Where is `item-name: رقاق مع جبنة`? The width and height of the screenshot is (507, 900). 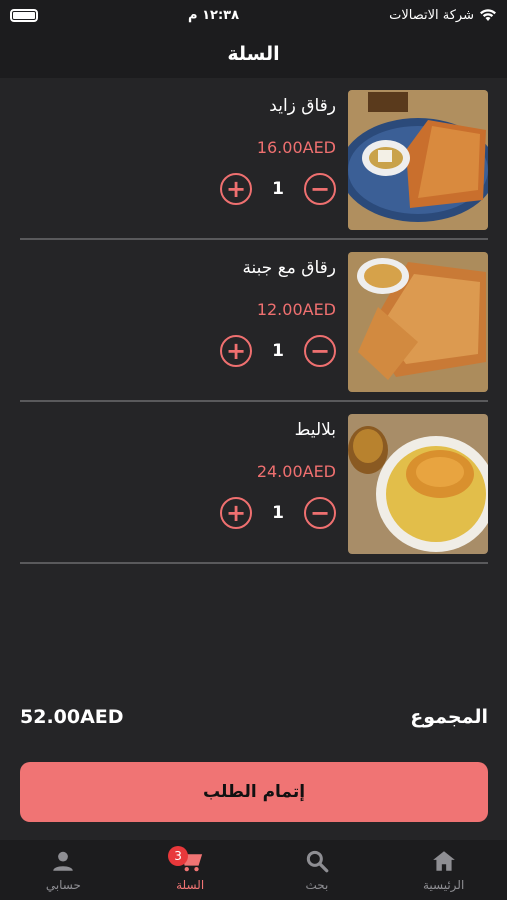 item-name: رقاق مع جبنة is located at coordinates (289, 268).